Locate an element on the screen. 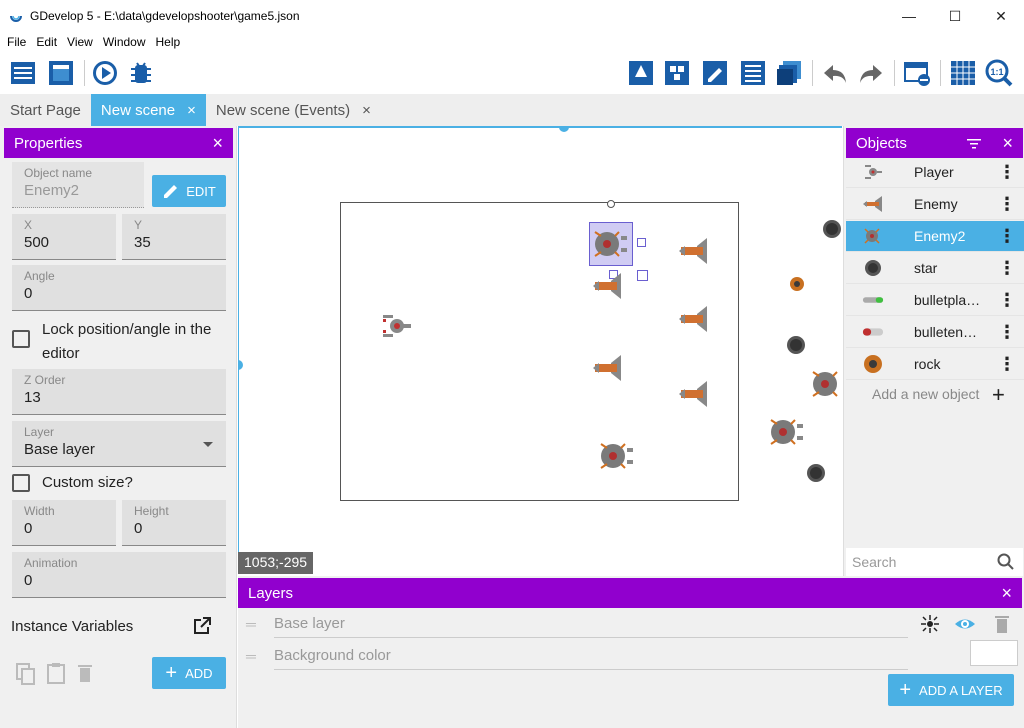 Image resolution: width=1024 pixels, height=728 pixels. object-search-input: Search is located at coordinates (934, 562).